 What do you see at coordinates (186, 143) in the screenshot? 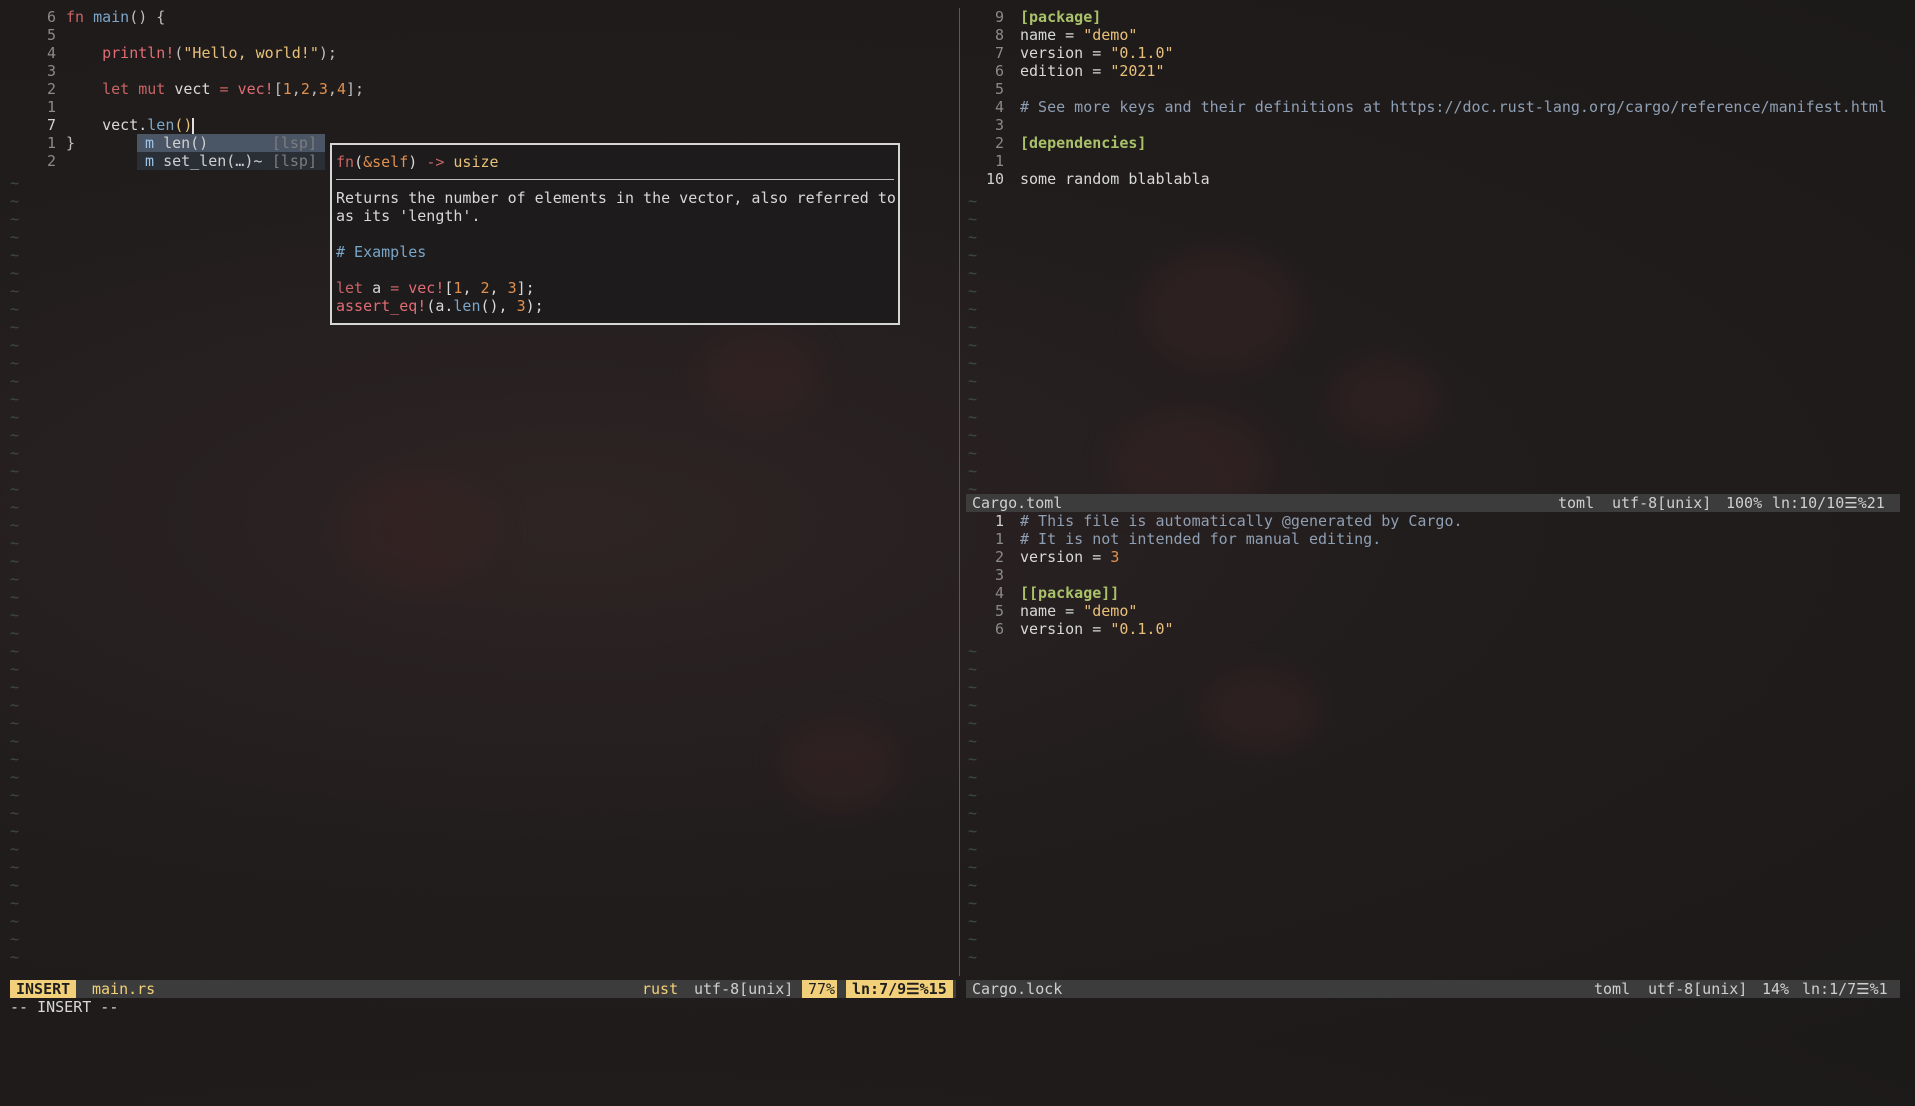
I see `completion-label: len()` at bounding box center [186, 143].